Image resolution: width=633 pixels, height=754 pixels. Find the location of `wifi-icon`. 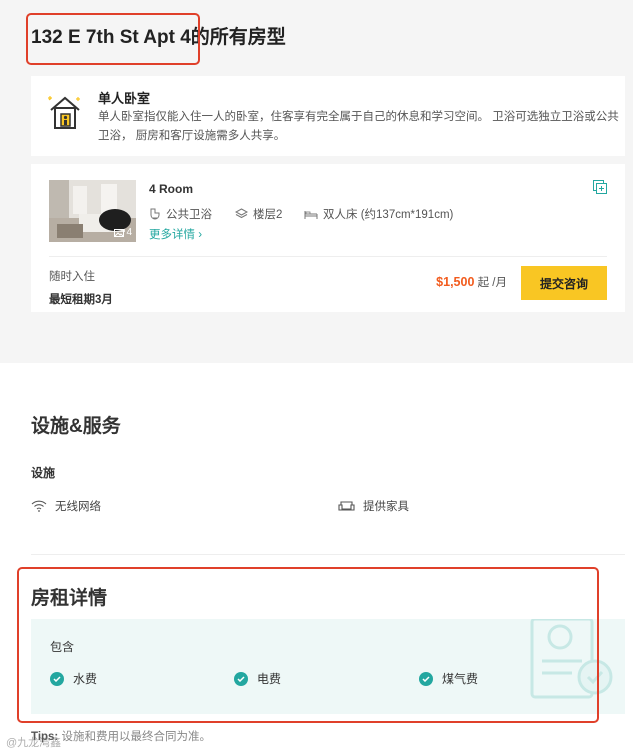

wifi-icon is located at coordinates (39, 506).